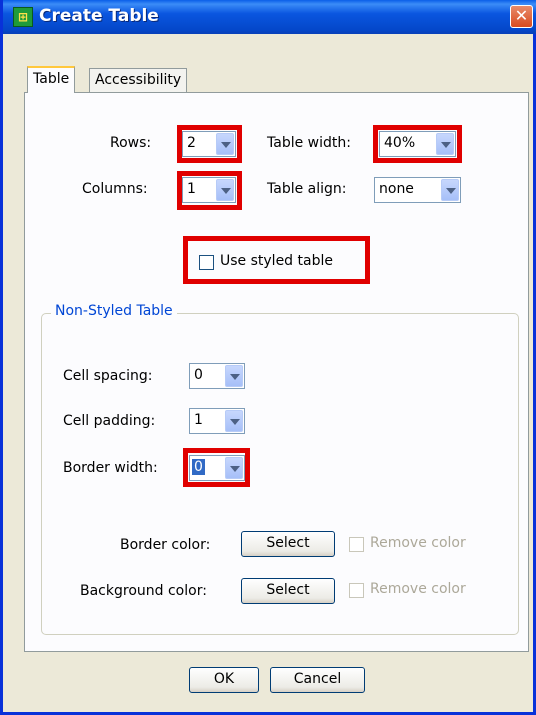  I want to click on cell-spacing-select: 0, so click(217, 376).